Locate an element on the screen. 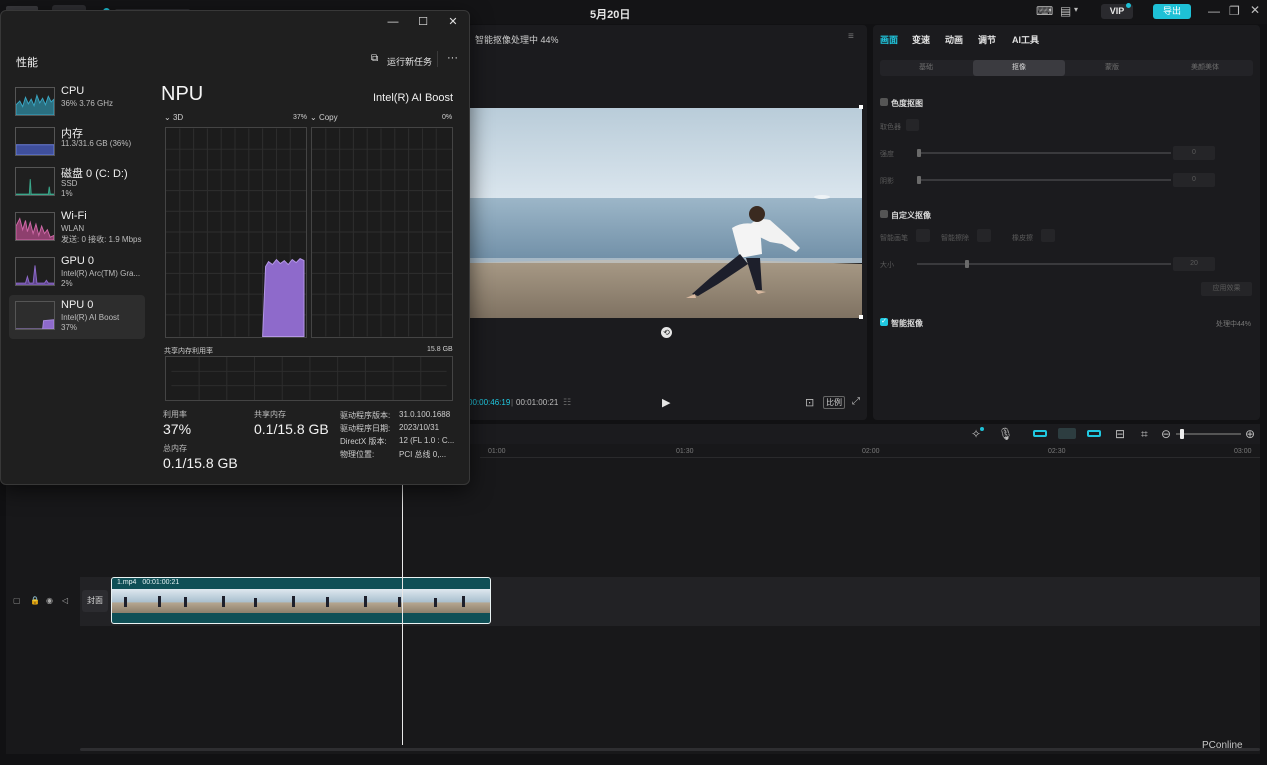 This screenshot has height=765, width=1267. subtab-basic: 基础 is located at coordinates (926, 68).